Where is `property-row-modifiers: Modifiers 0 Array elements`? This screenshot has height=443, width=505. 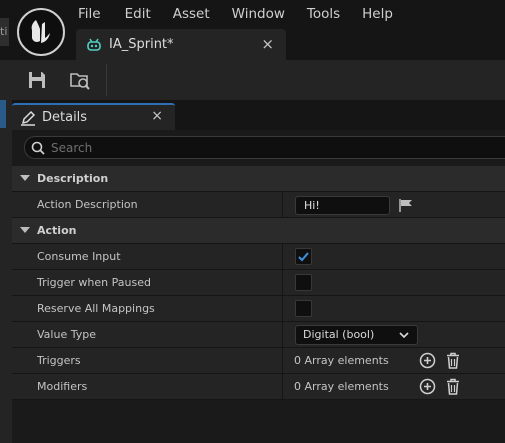 property-row-modifiers: Modifiers 0 Array elements is located at coordinates (258, 387).